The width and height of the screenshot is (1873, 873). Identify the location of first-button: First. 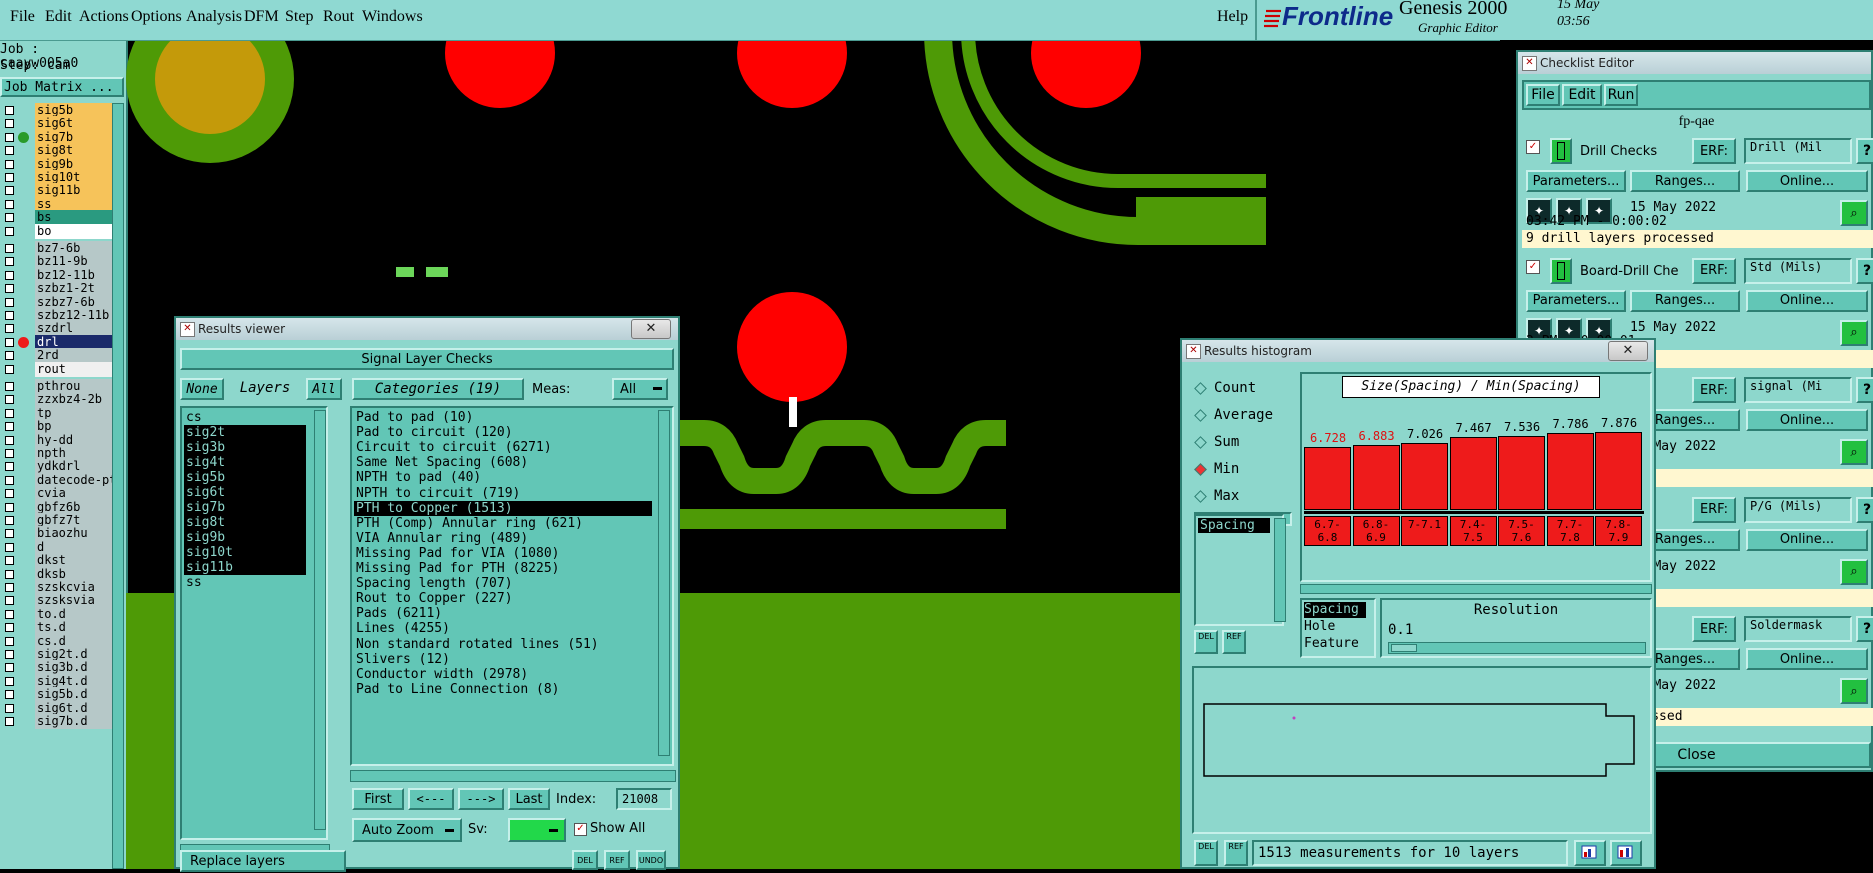
(378, 799).